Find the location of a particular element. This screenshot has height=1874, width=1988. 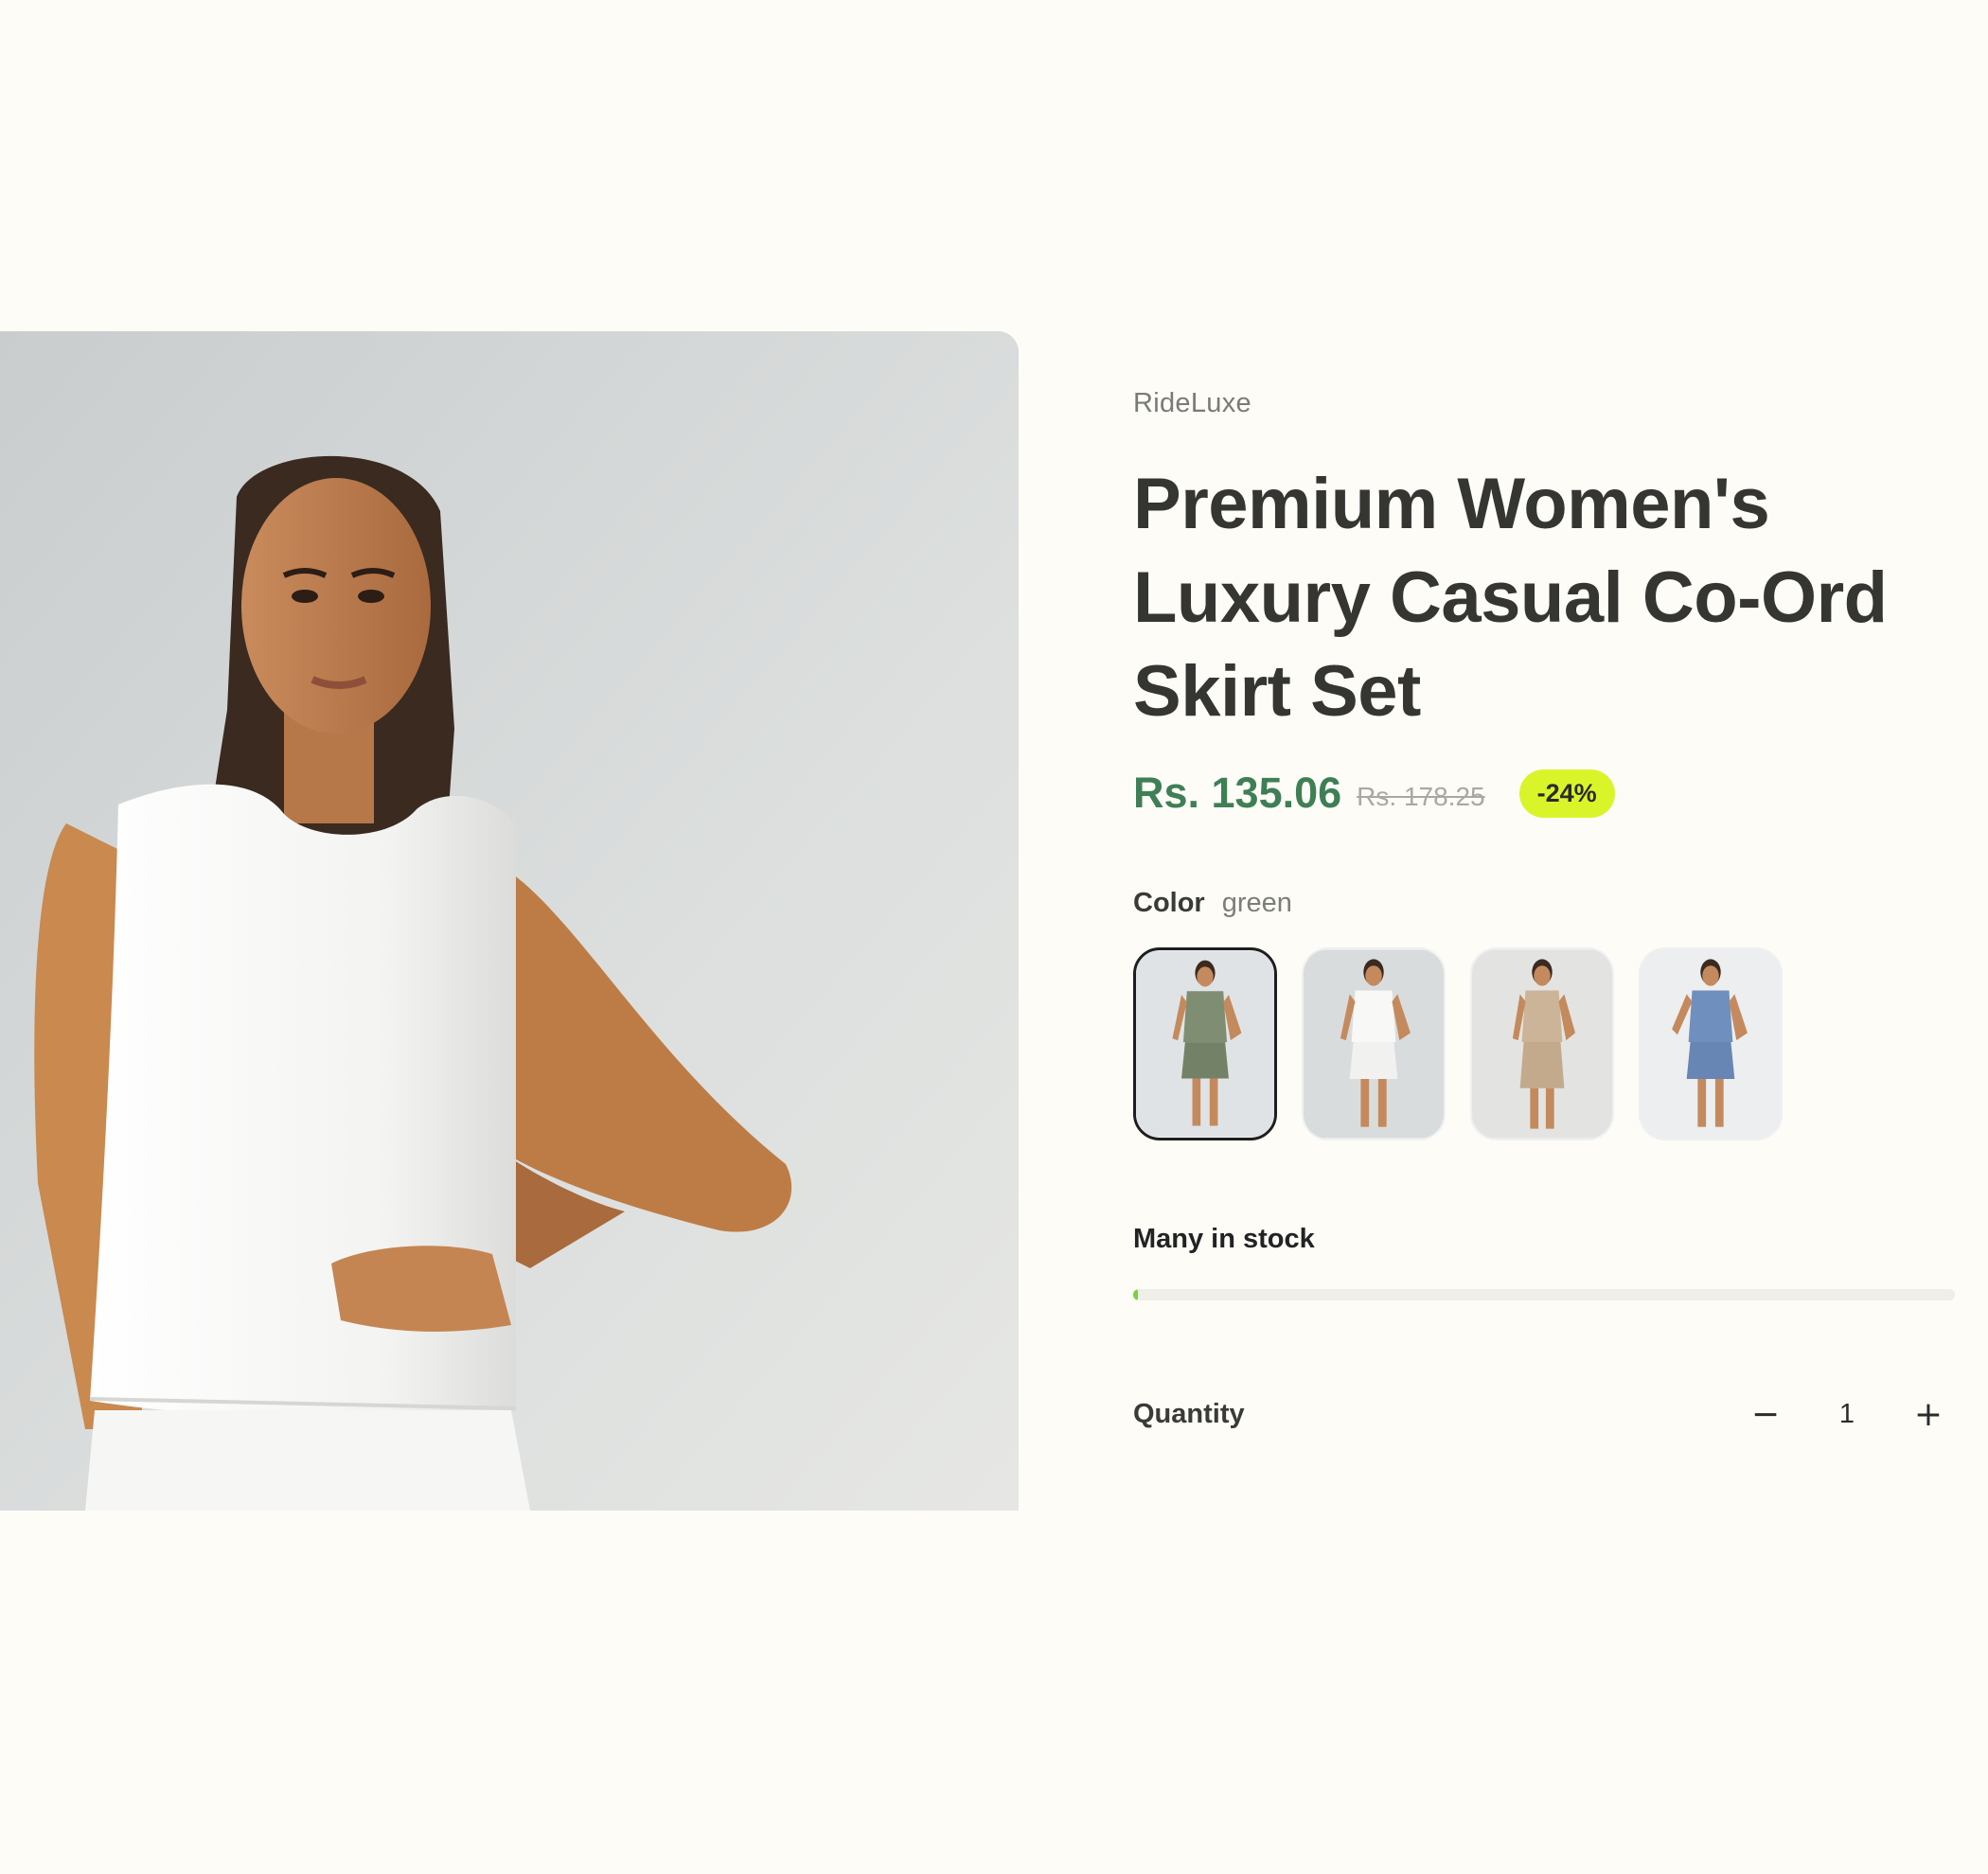

swatch-white-image is located at coordinates (1374, 1044).